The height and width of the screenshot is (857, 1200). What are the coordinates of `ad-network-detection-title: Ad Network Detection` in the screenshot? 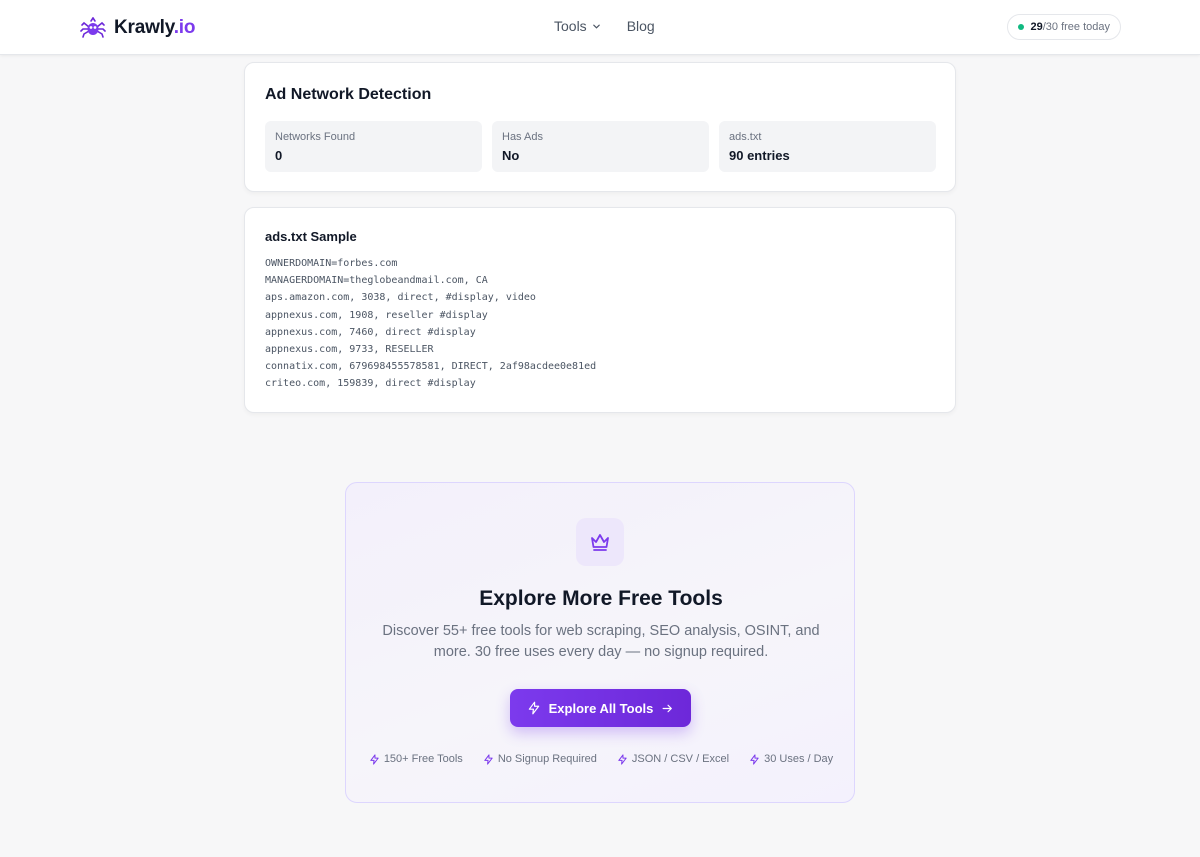 It's located at (348, 94).